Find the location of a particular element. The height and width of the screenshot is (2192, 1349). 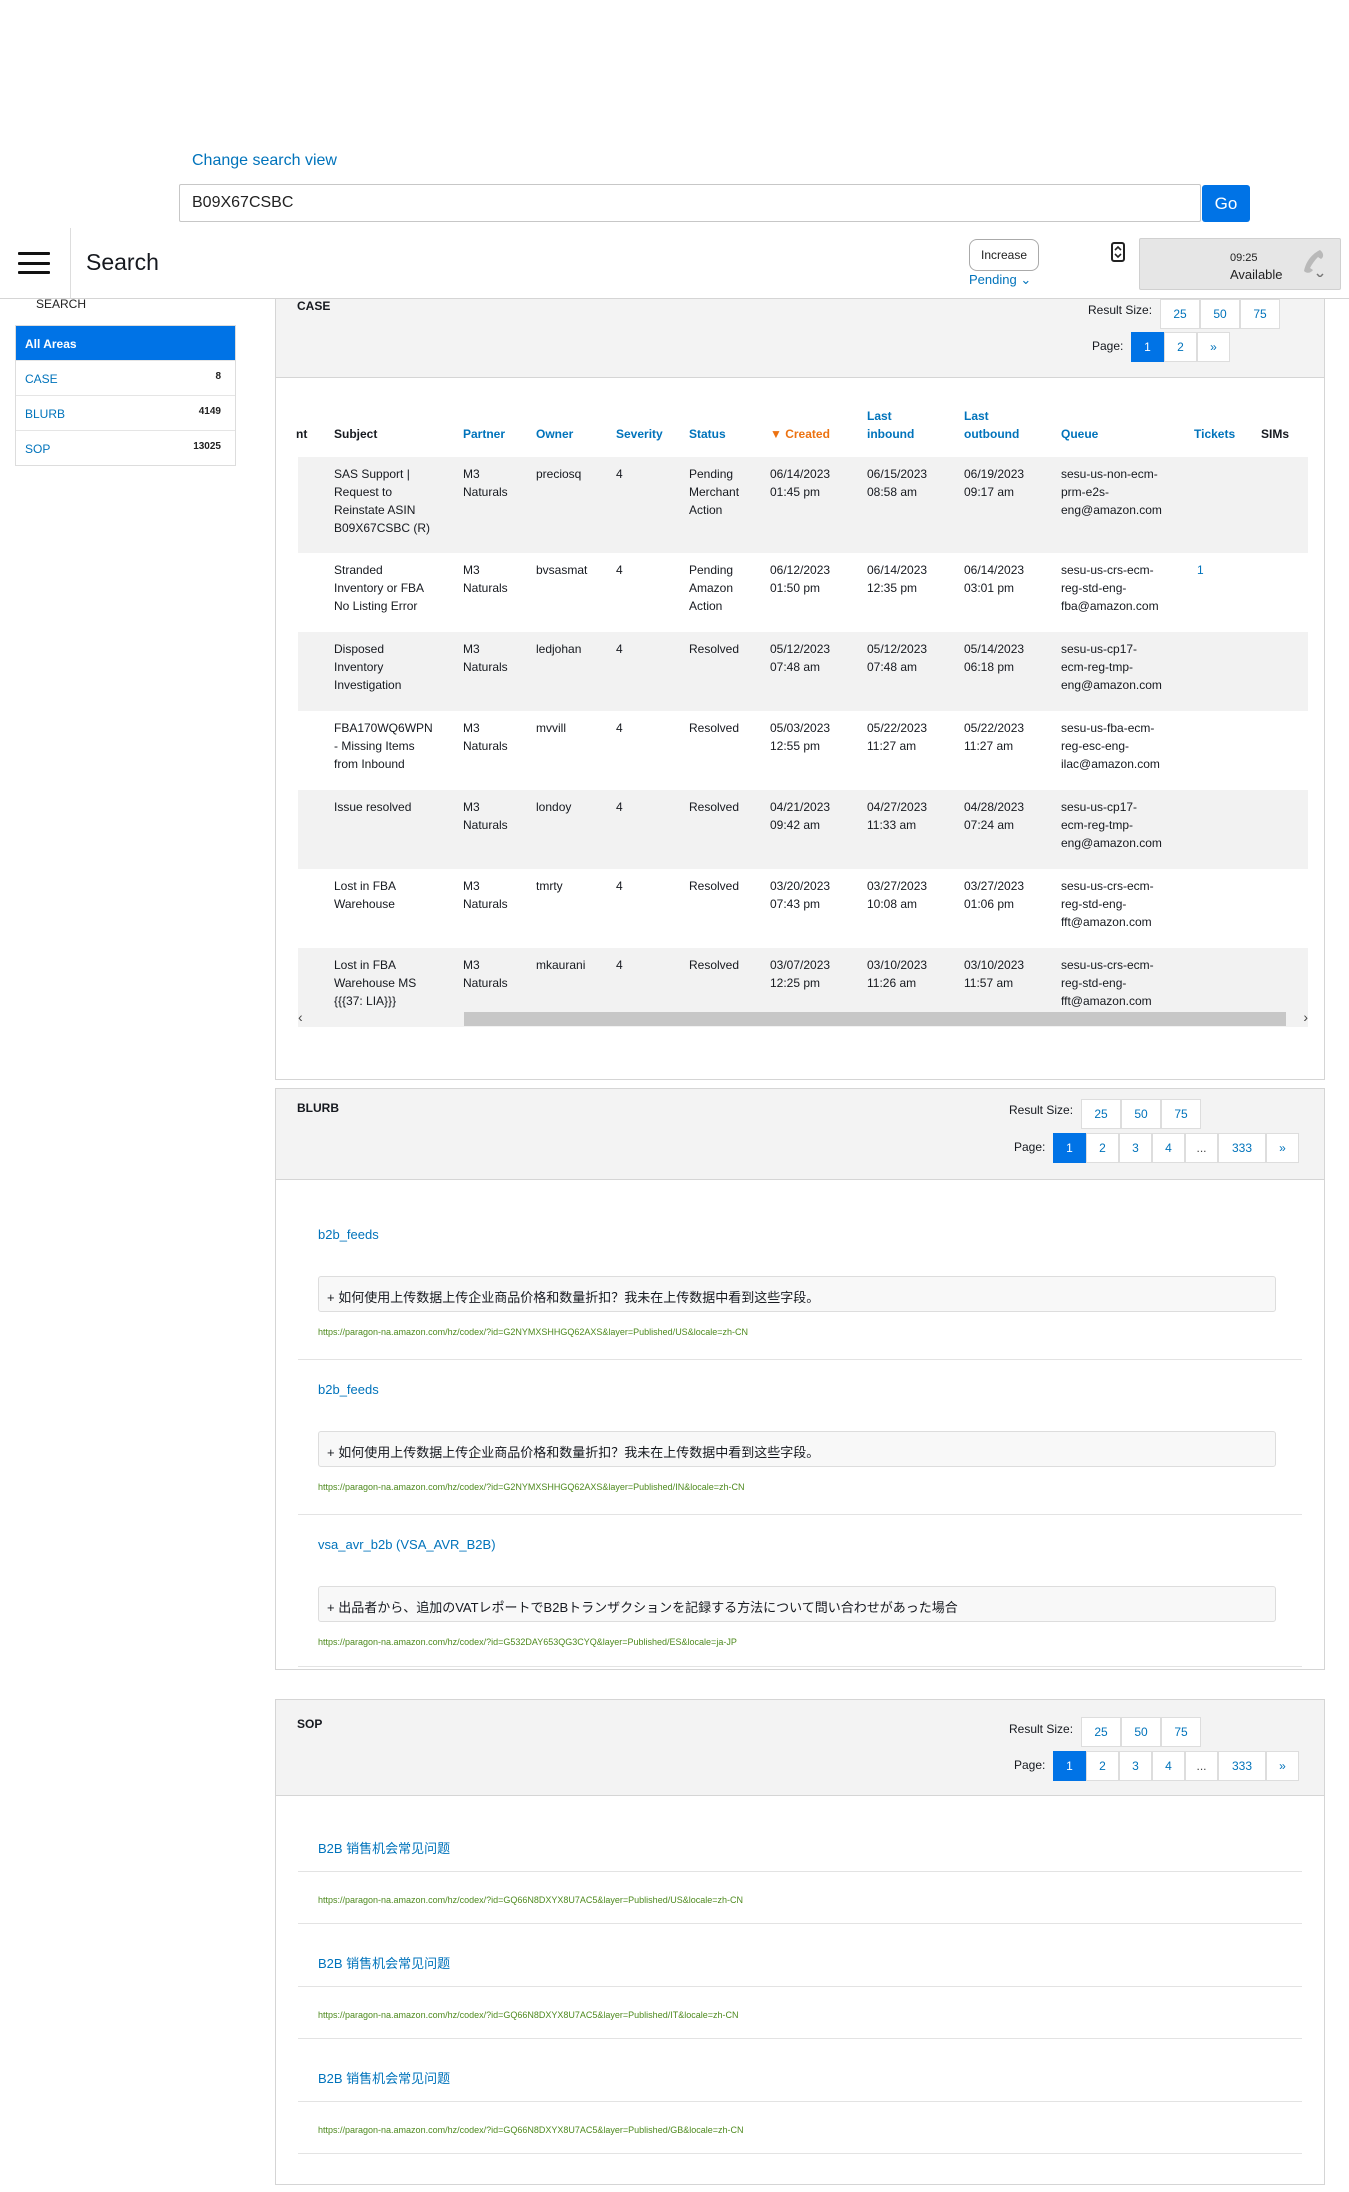

sidebar-item-sop: SOP 13025 is located at coordinates (125, 448).